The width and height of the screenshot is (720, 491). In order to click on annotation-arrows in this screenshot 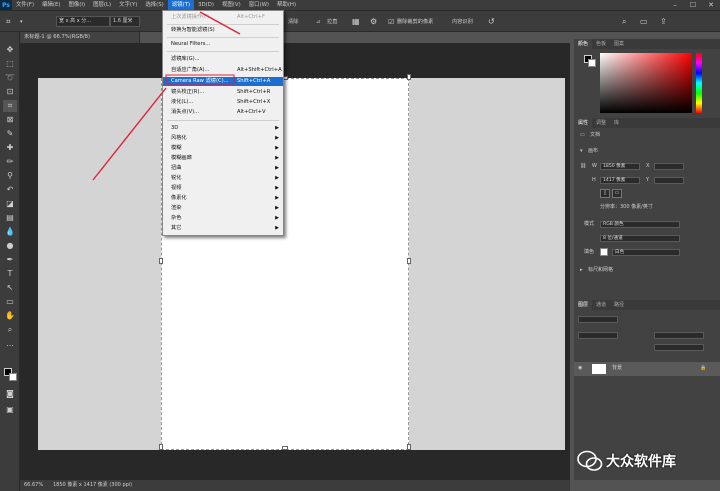, I will do `click(166, 96)`.